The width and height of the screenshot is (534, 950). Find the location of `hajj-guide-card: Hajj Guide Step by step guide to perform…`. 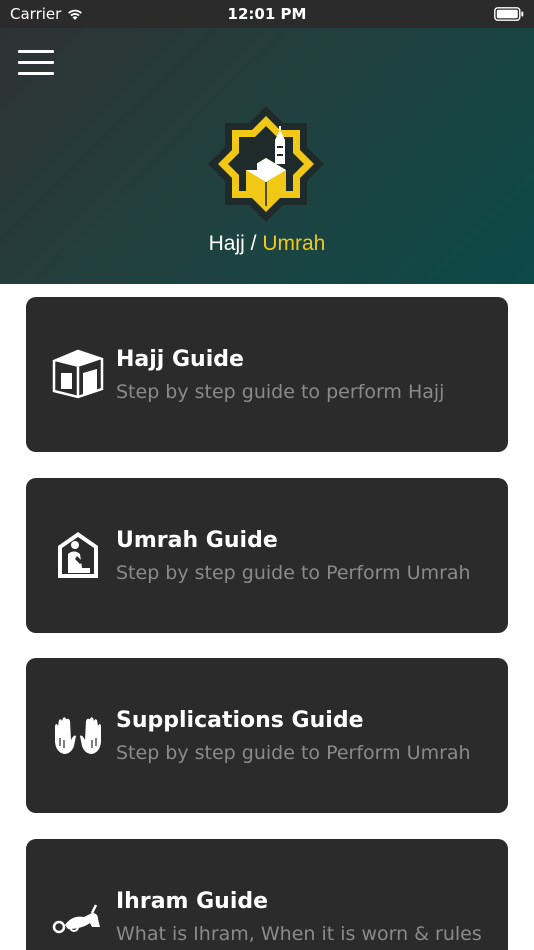

hajj-guide-card: Hajj Guide Step by step guide to perform… is located at coordinates (267, 374).